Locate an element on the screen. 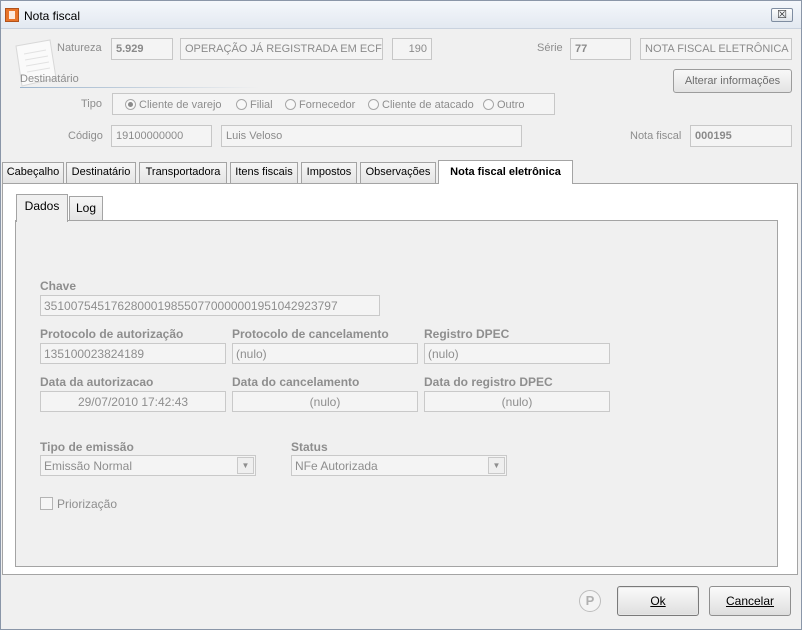  tab-nota-fiscal-eletronica: Nota fiscal eletrônica is located at coordinates (505, 172).